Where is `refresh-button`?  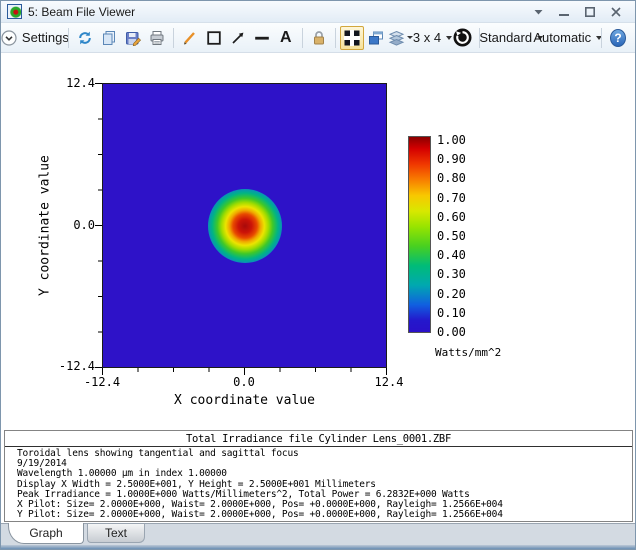 refresh-button is located at coordinates (85, 38).